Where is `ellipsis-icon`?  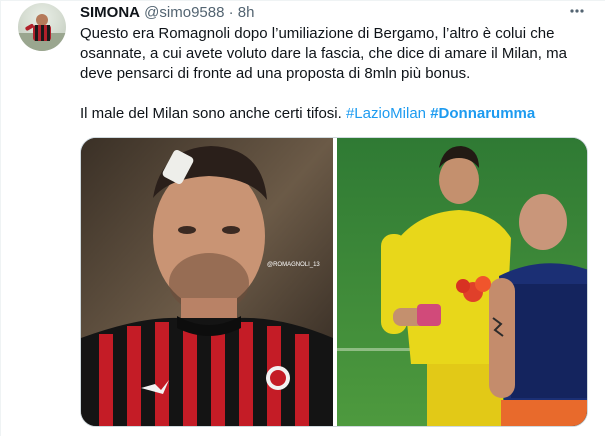
ellipsis-icon is located at coordinates (577, 12).